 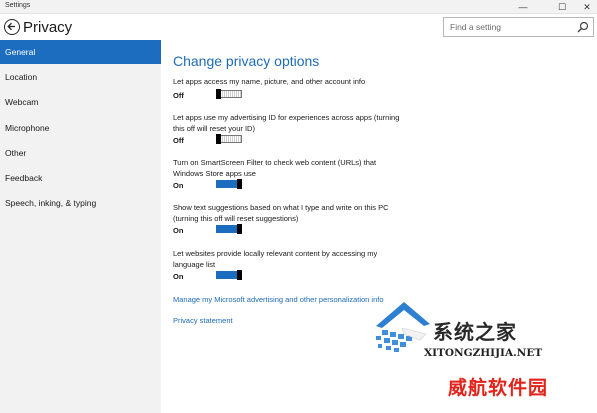 What do you see at coordinates (80, 203) in the screenshot?
I see `sidebar-item-speech-inking-typing: Speech, inking, & typing` at bounding box center [80, 203].